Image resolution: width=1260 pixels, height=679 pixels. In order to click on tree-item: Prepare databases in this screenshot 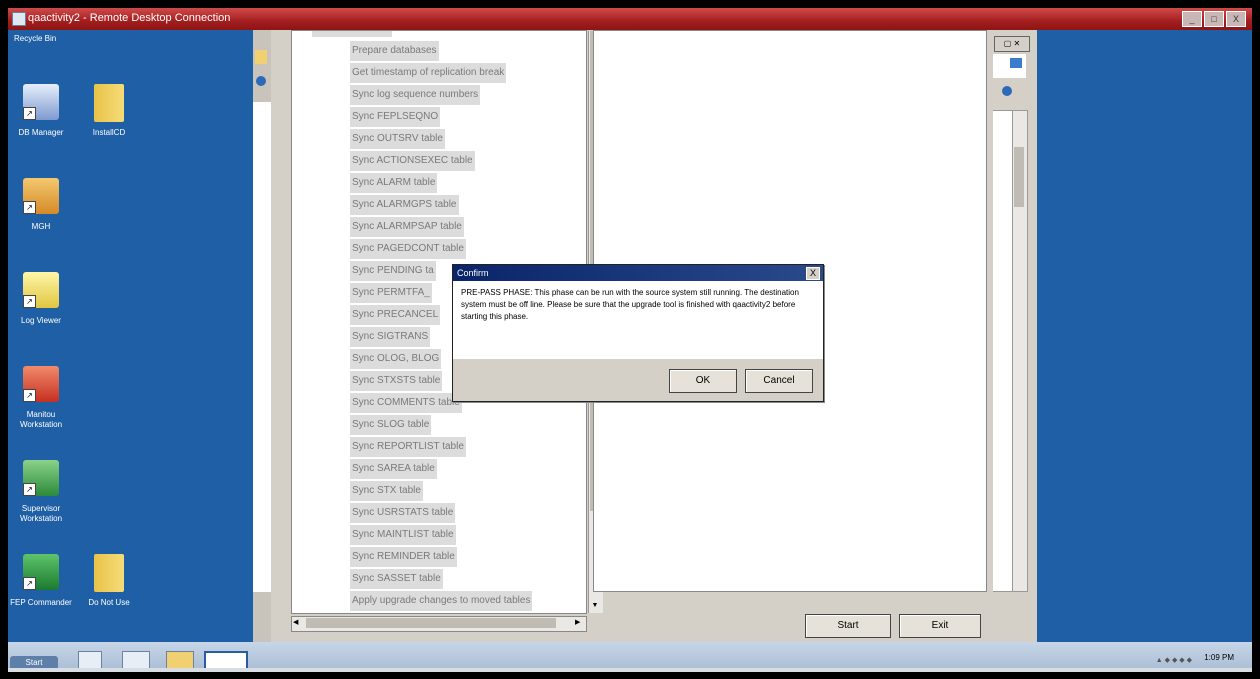, I will do `click(394, 51)`.